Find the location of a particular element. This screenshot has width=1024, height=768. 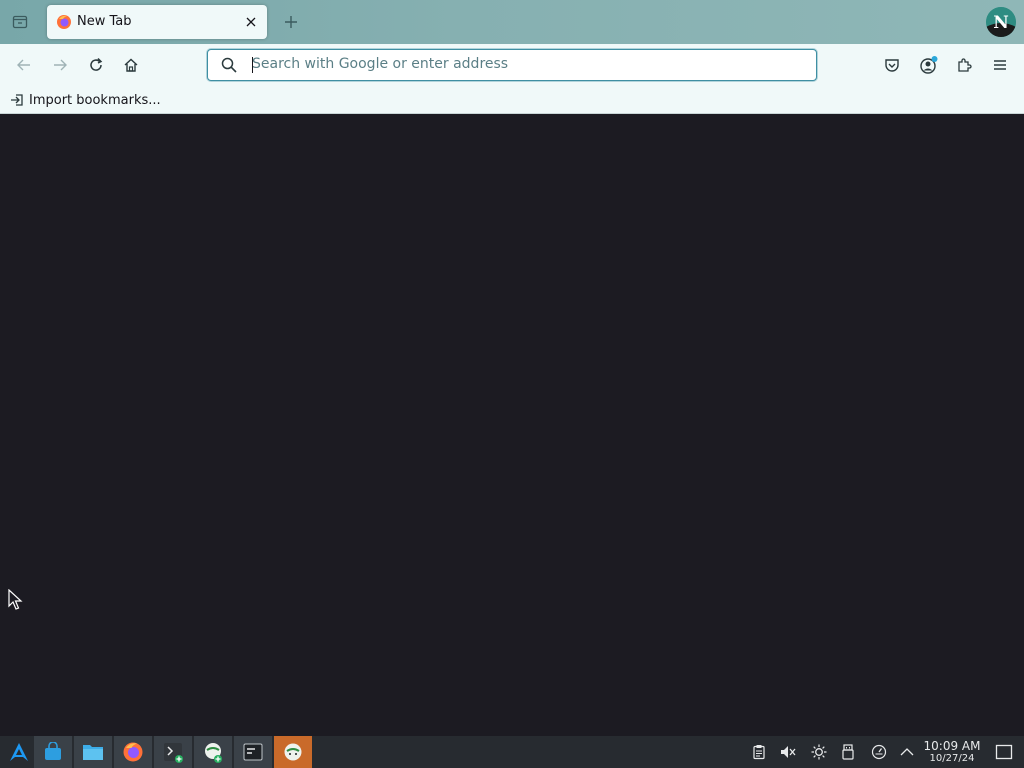

svg-text: N is located at coordinates (1001, 23).